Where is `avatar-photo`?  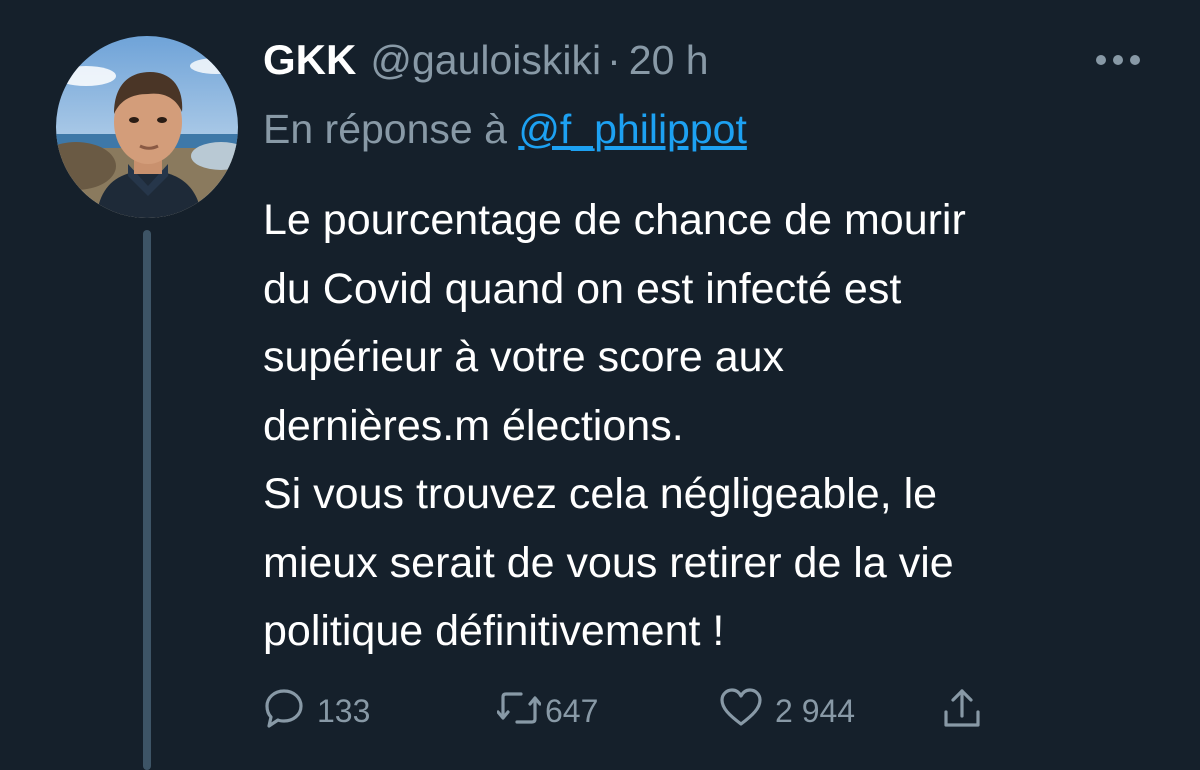
avatar-photo is located at coordinates (147, 127).